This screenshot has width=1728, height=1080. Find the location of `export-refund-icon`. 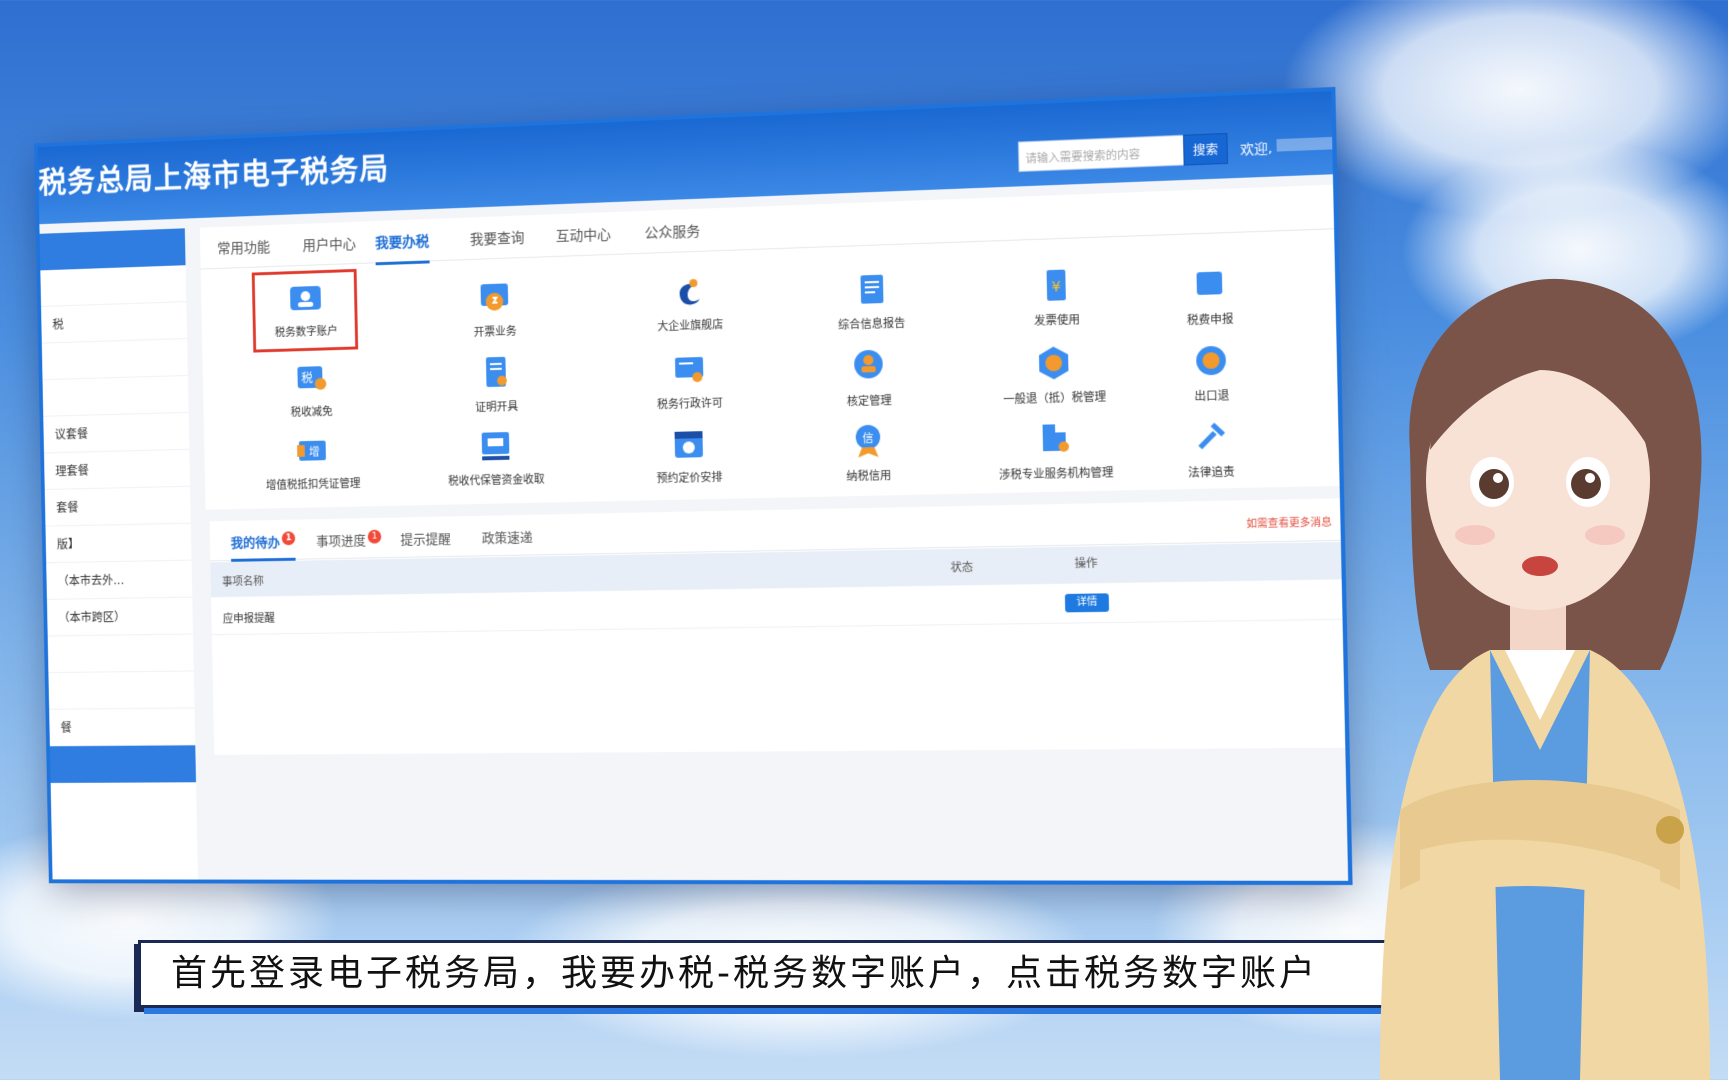

export-refund-icon is located at coordinates (1211, 360).